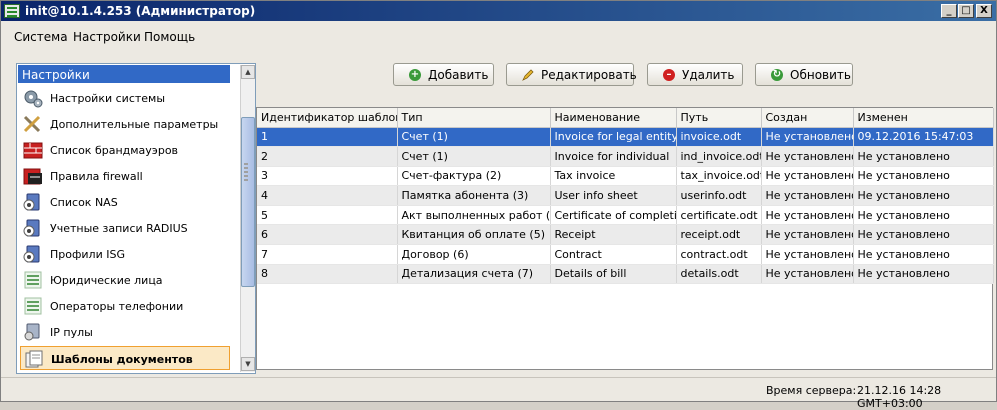  I want to click on column-header-id: Идентификатор шаблона, so click(327, 118).